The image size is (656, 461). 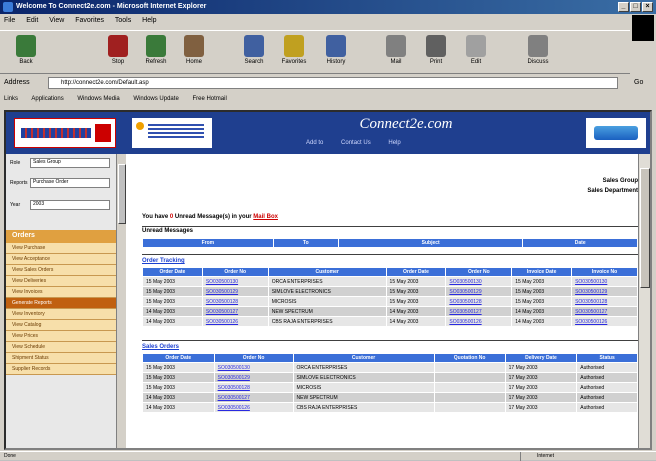 What do you see at coordinates (328, 456) in the screenshot?
I see `status-bar: Done Internet` at bounding box center [328, 456].